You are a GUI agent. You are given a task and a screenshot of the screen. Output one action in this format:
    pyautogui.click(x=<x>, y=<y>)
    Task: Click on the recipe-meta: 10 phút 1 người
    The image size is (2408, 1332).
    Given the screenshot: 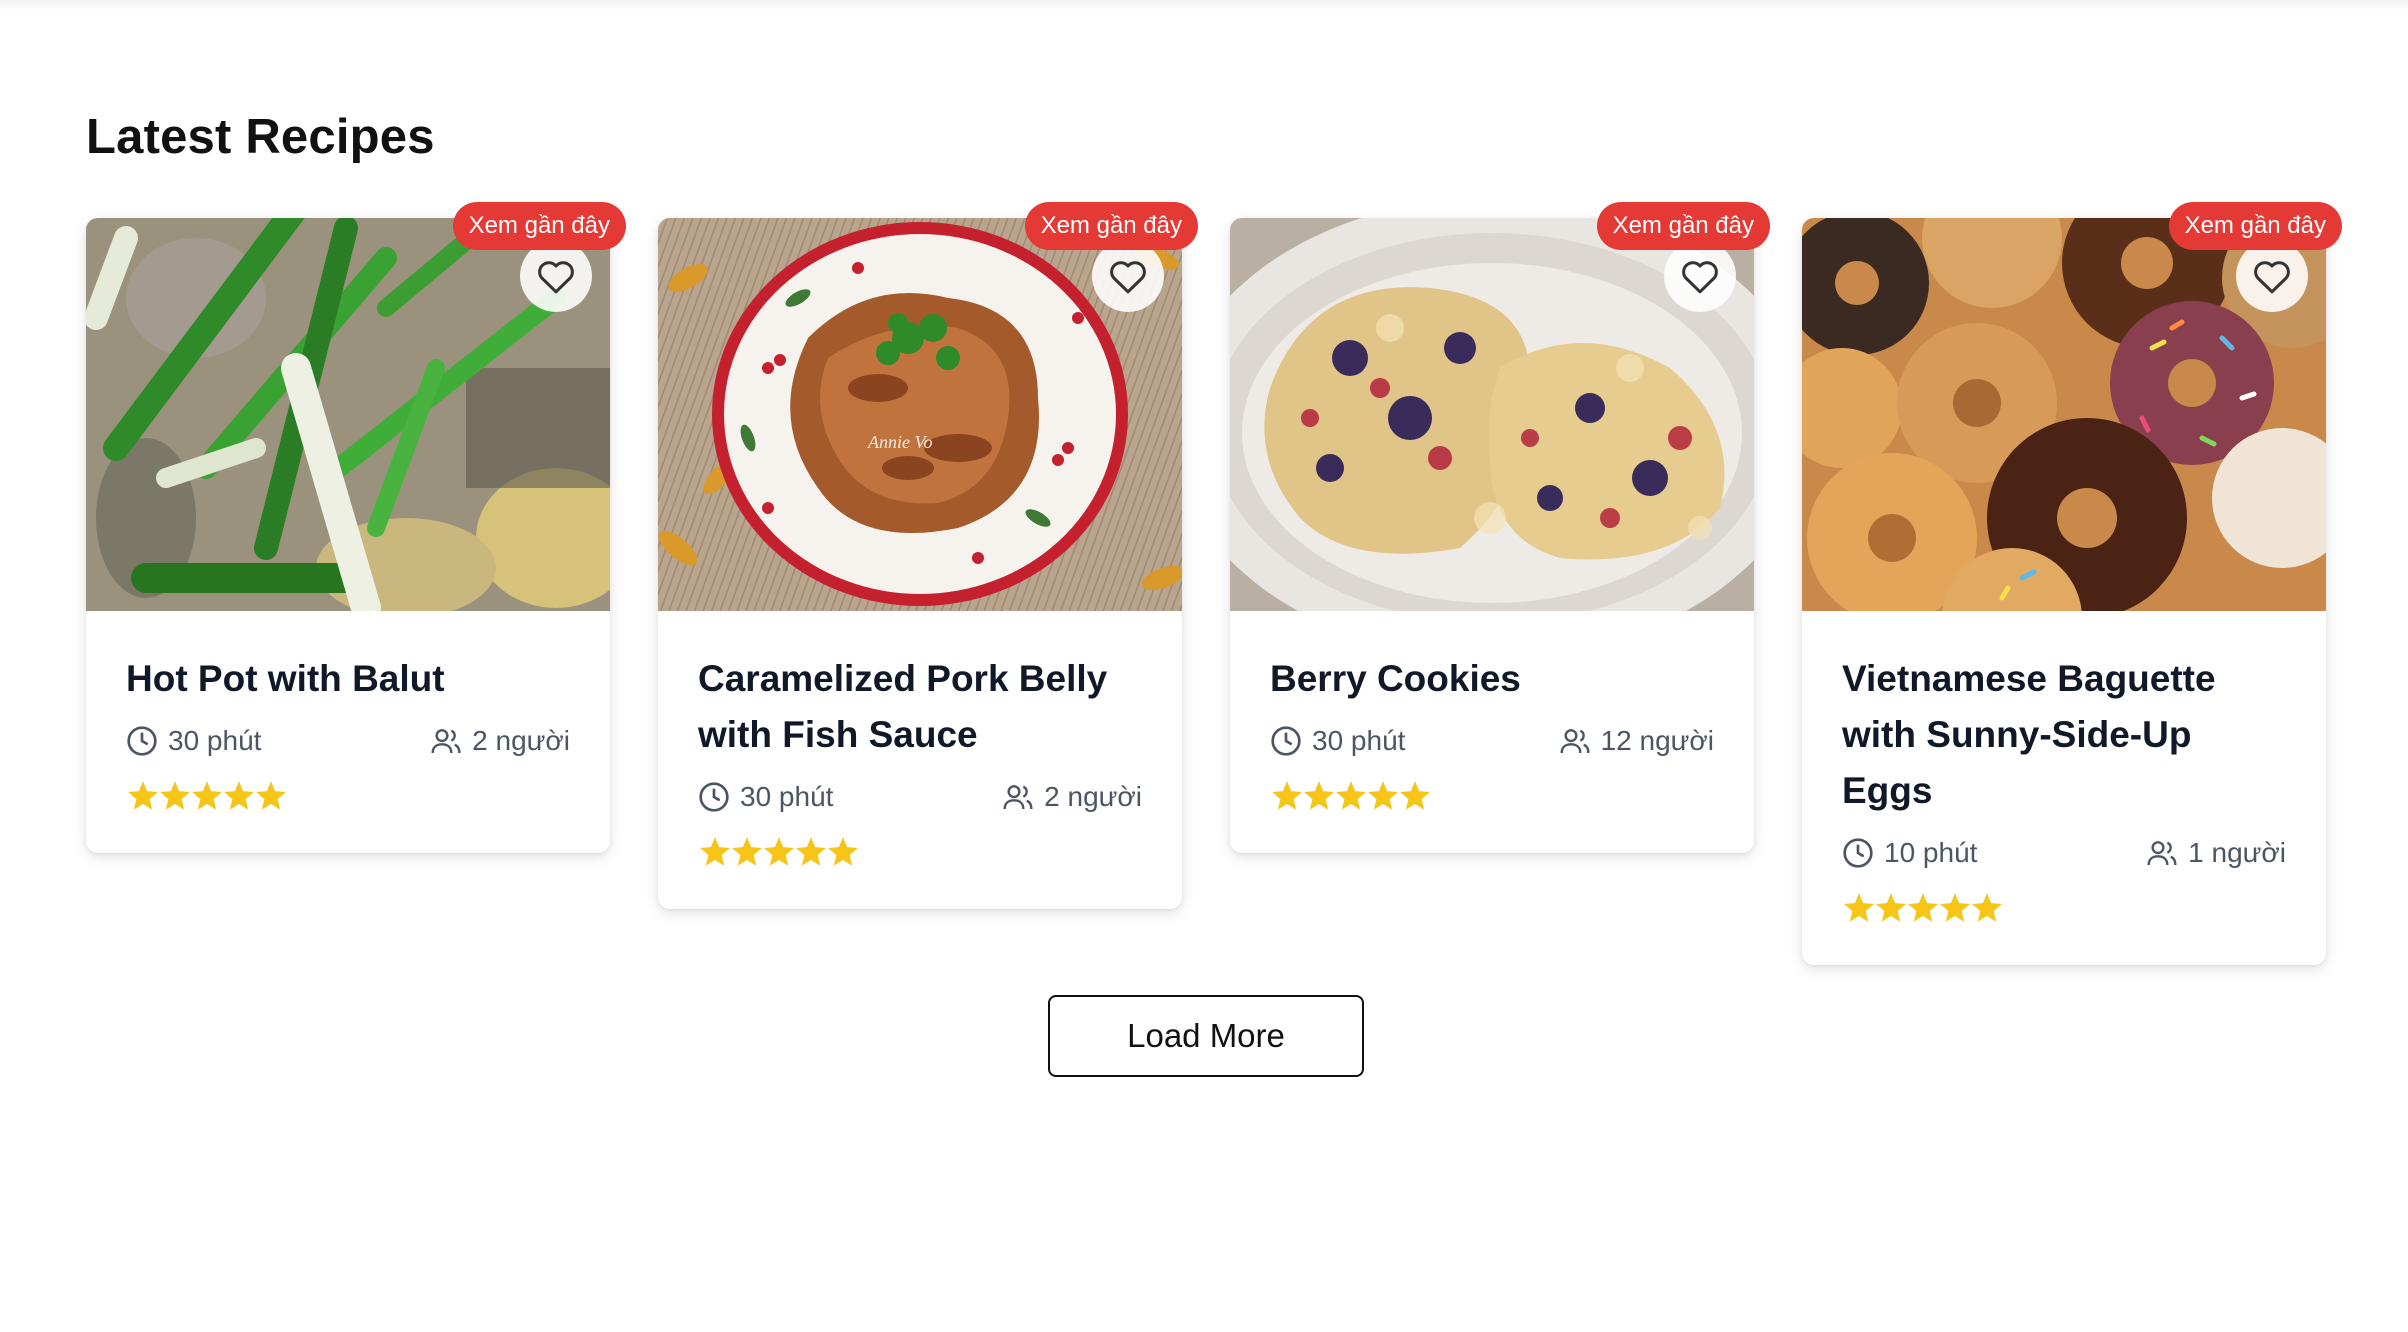 What is the action you would take?
    pyautogui.click(x=2064, y=853)
    